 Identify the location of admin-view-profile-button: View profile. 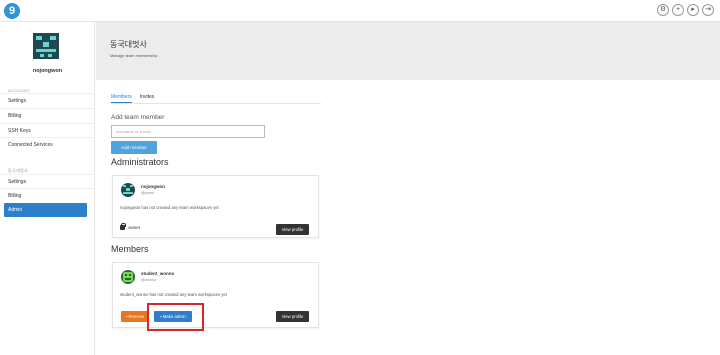
(292, 229).